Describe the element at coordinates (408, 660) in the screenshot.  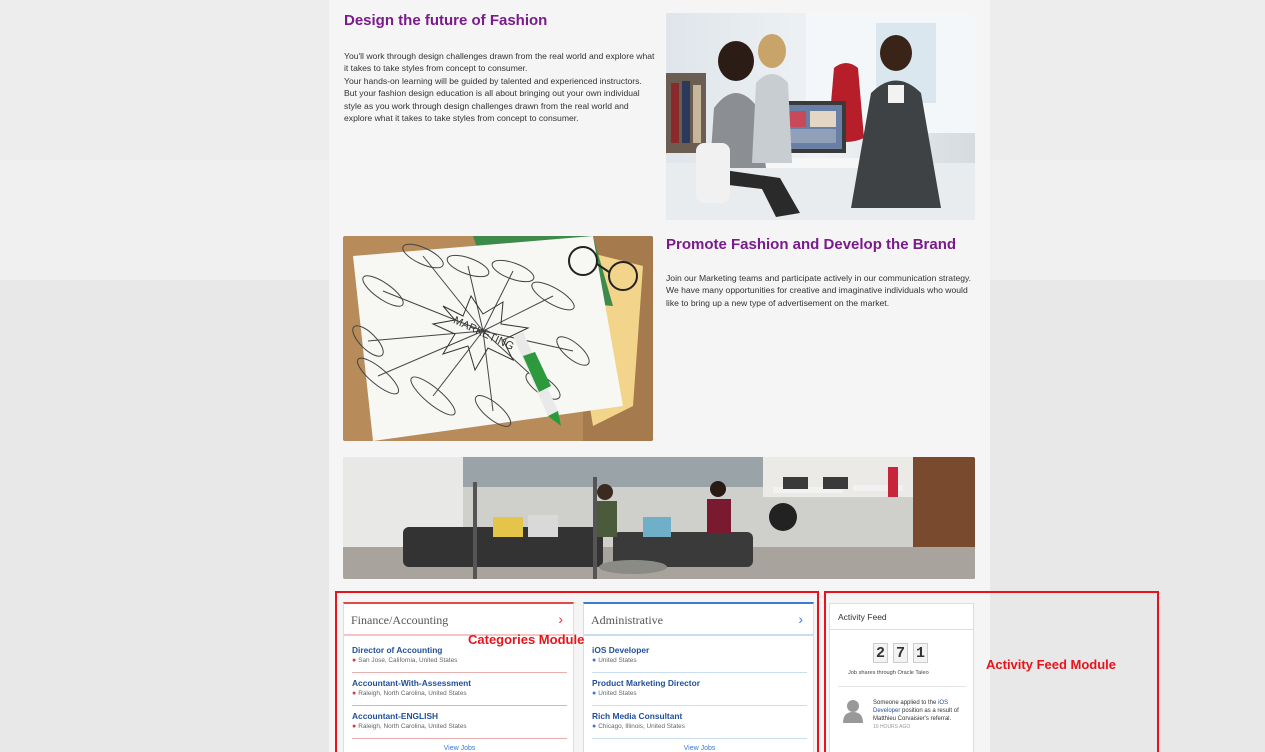
I see `location-text: San Jose, California, United States` at that location.